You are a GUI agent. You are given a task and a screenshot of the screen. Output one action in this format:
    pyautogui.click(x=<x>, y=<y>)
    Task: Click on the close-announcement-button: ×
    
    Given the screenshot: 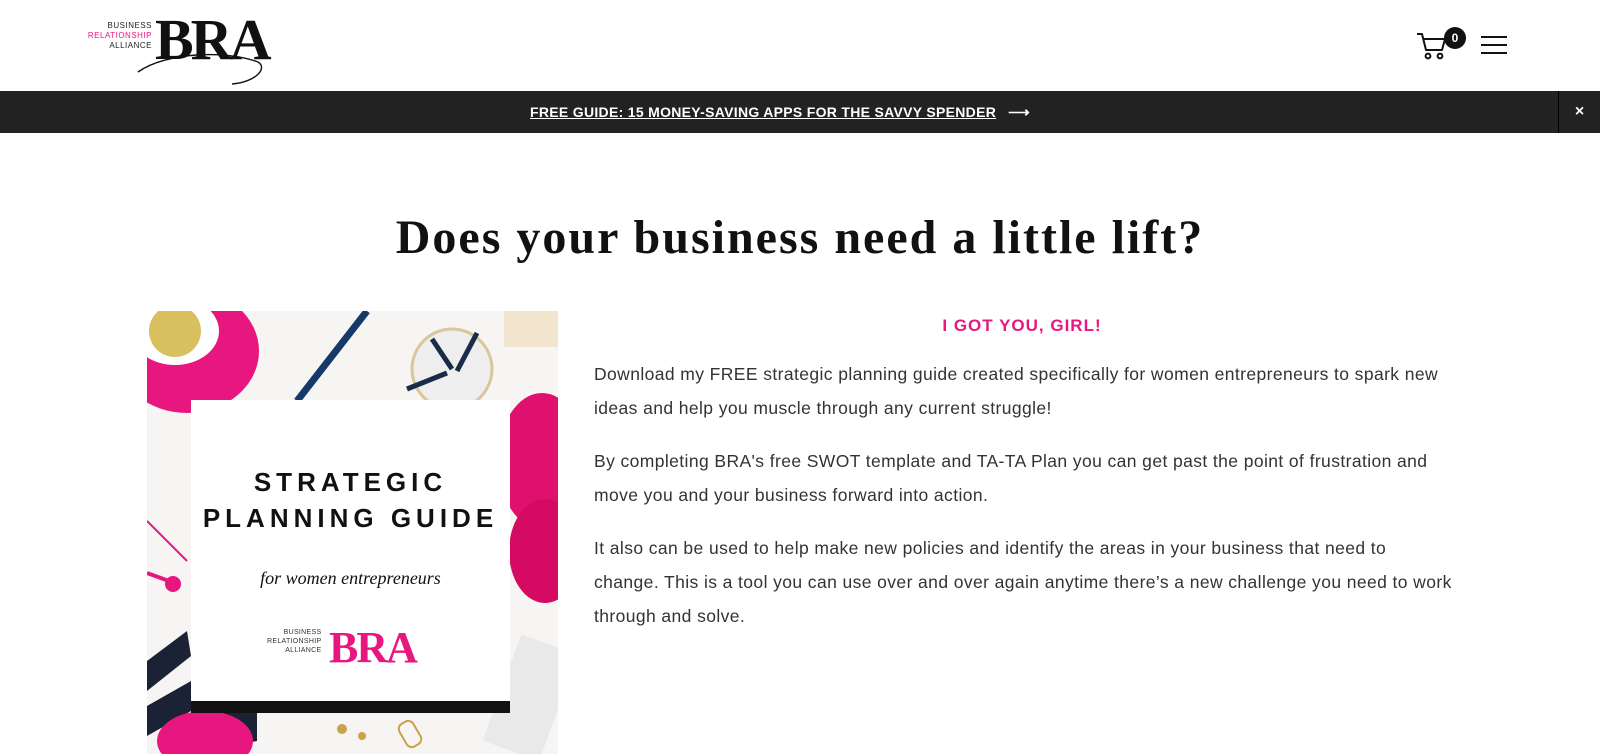 What is the action you would take?
    pyautogui.click(x=1579, y=112)
    